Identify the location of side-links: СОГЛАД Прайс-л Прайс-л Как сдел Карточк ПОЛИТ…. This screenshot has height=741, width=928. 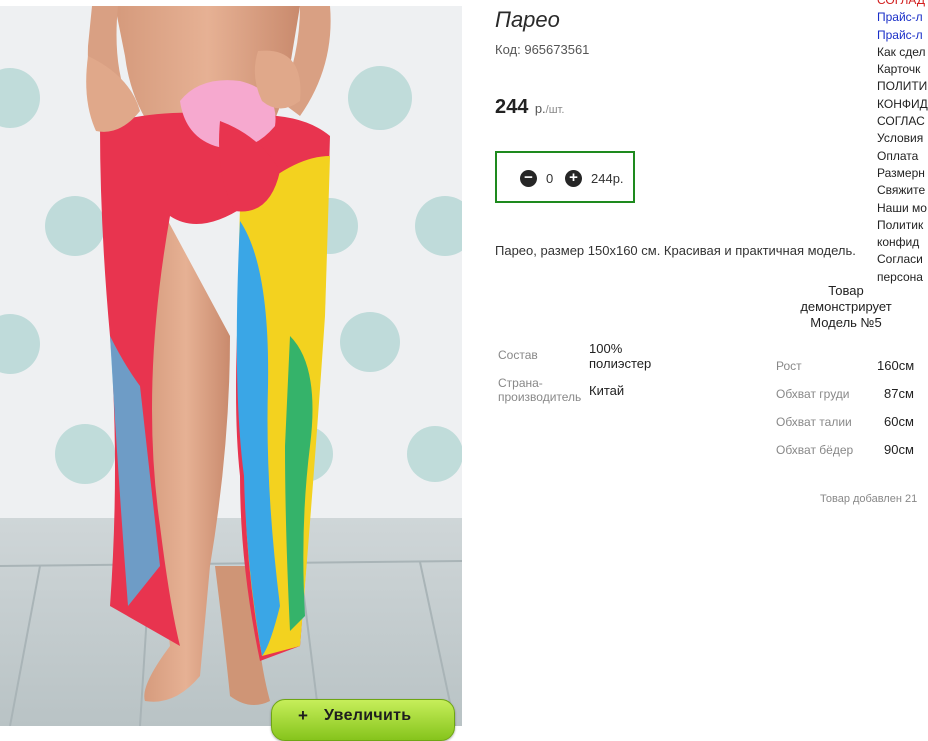
(902, 143).